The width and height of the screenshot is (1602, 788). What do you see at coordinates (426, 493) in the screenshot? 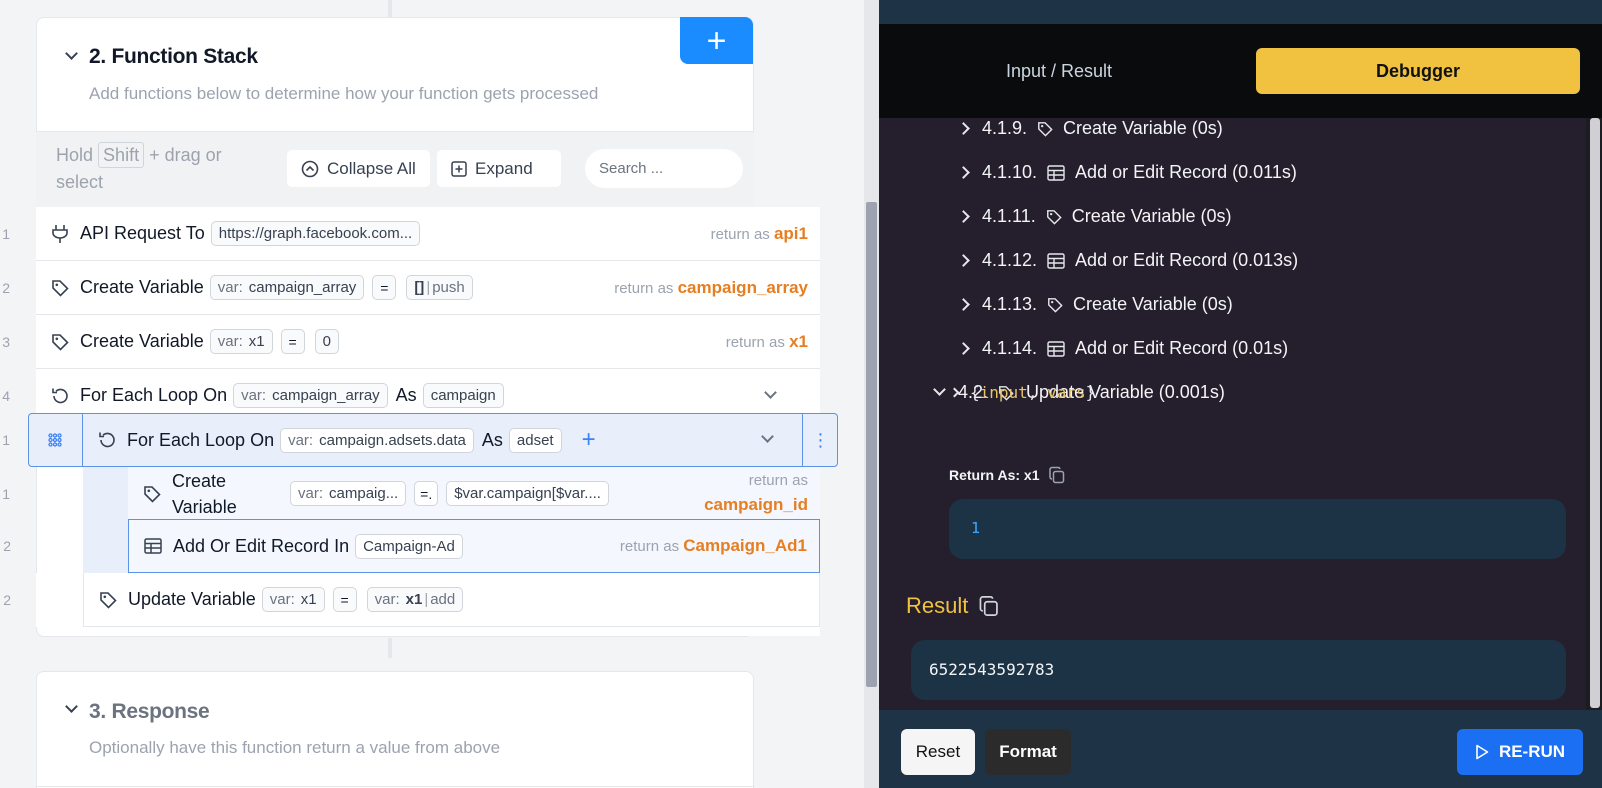
I see `equals-sign: =.` at bounding box center [426, 493].